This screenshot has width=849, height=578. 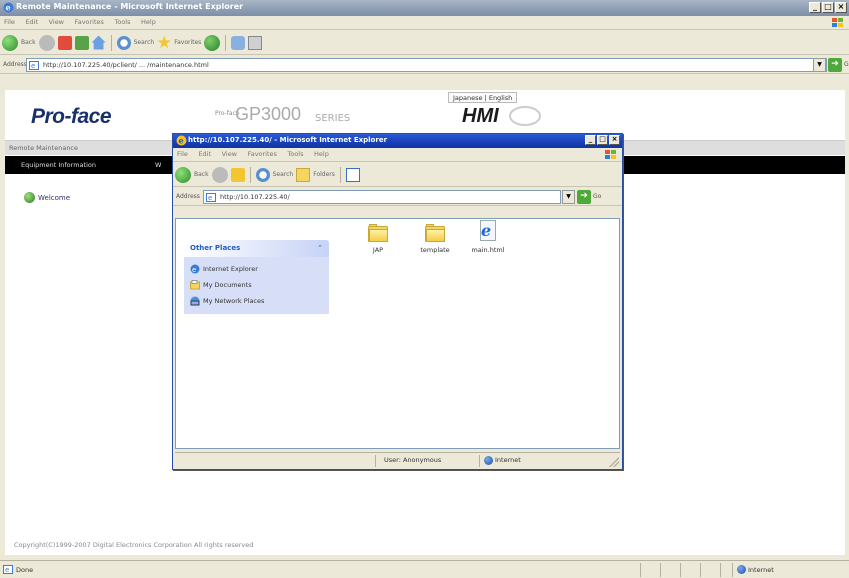 I want to click on other-places-item-internet-explorer: e Internet Explorer, so click(x=256, y=269).